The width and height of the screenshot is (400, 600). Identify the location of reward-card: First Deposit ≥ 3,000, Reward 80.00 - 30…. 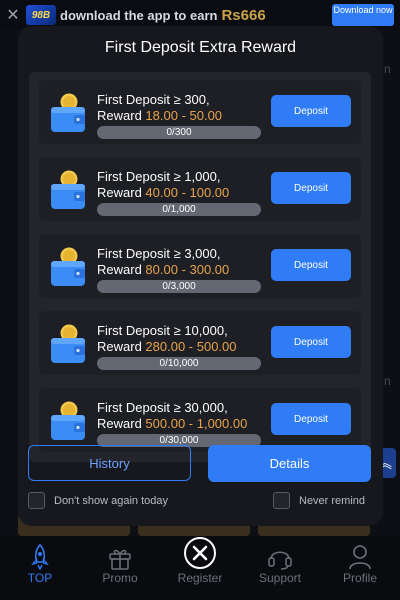
(200, 266).